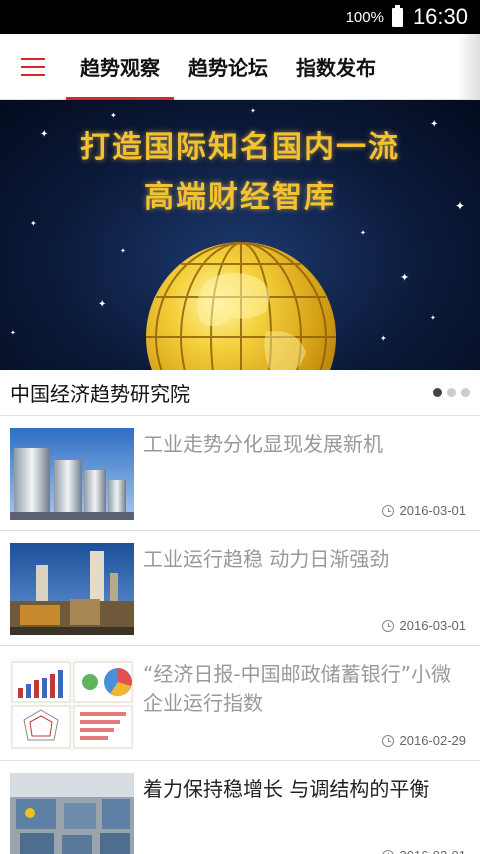  I want to click on article-date: 2016-02-29, so click(433, 740).